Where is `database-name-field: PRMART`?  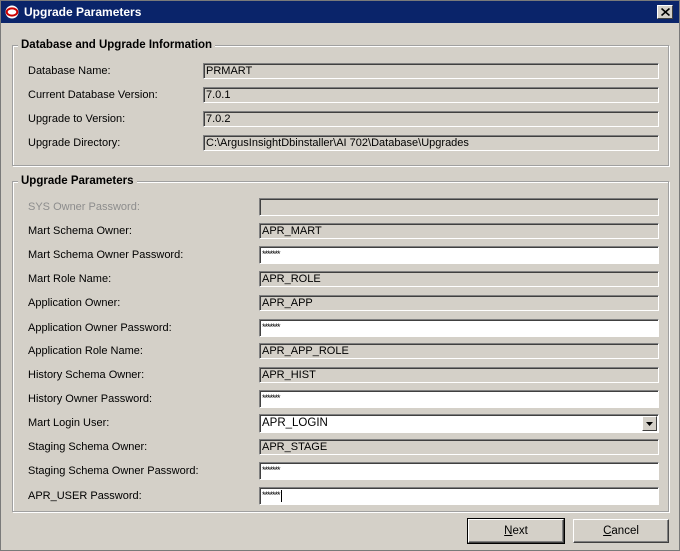 database-name-field: PRMART is located at coordinates (431, 71).